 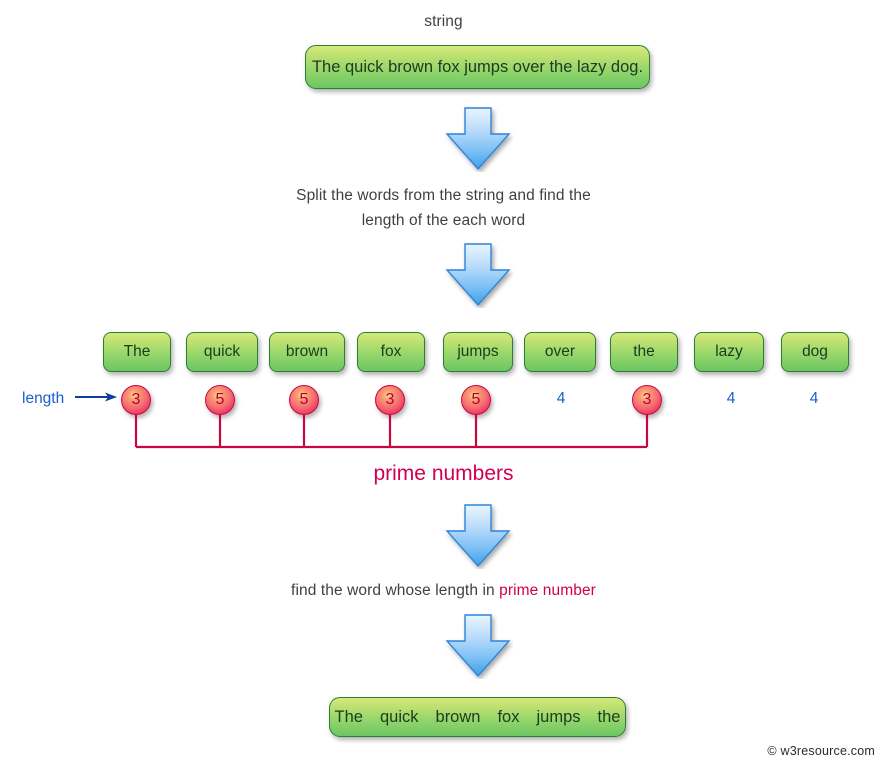 I want to click on word-box-jumps-4: jumps, so click(x=478, y=352).